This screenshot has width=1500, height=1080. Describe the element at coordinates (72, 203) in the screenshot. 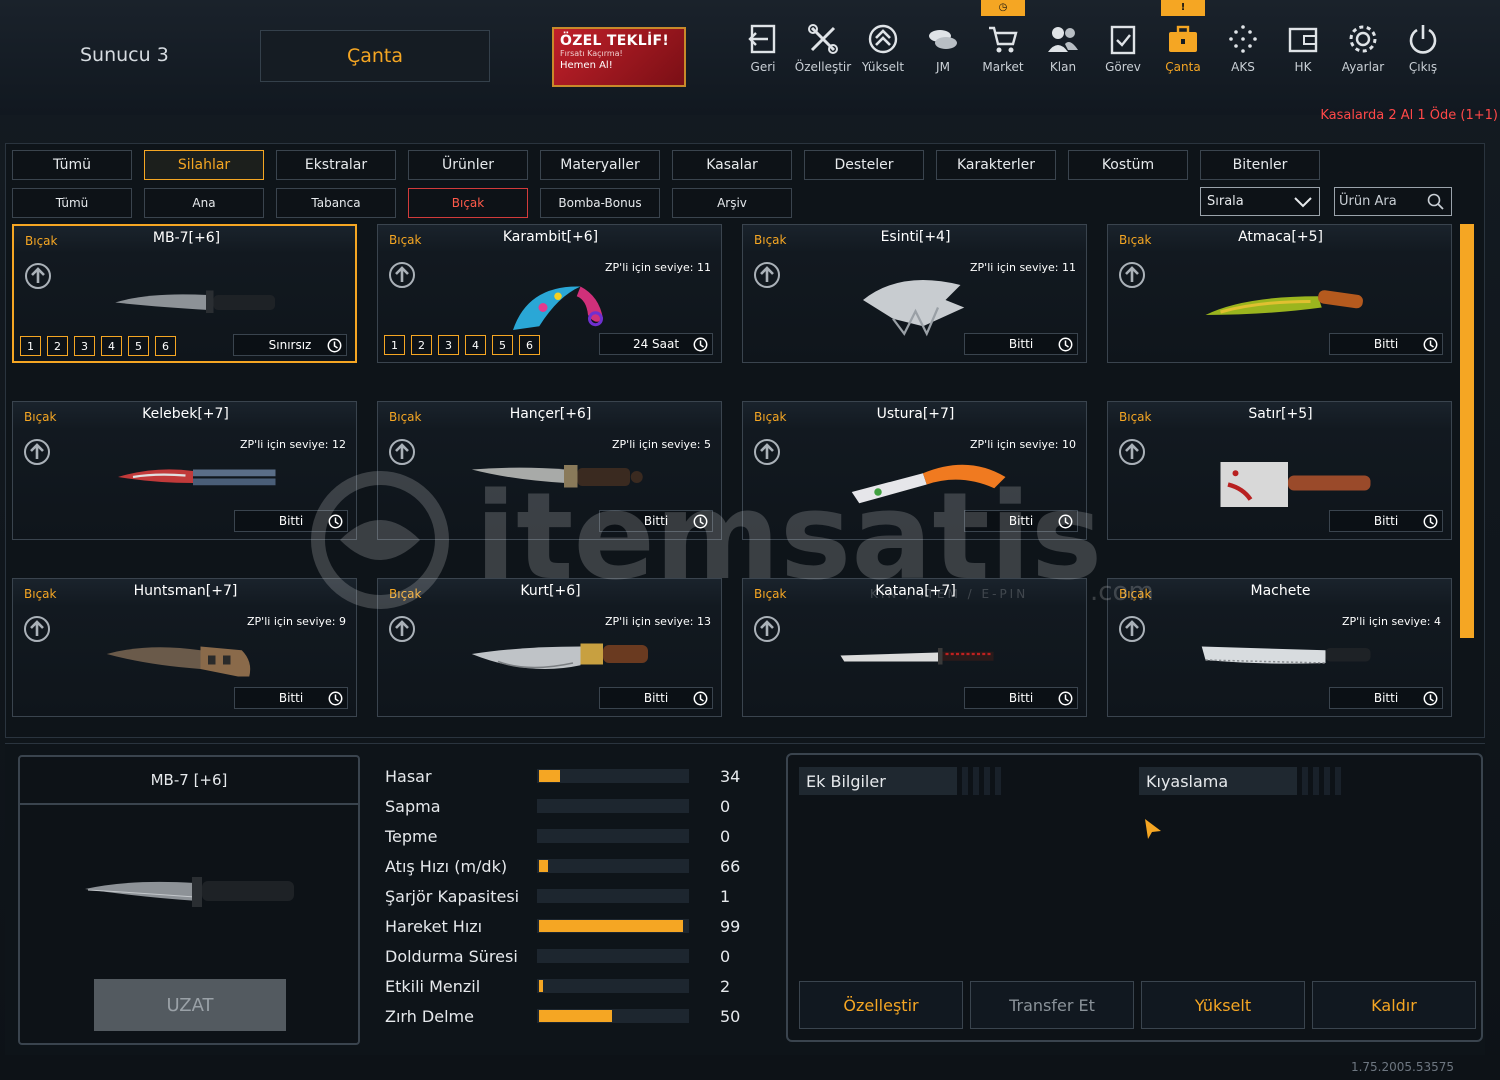

I see `subtab-0: Tümü` at that location.